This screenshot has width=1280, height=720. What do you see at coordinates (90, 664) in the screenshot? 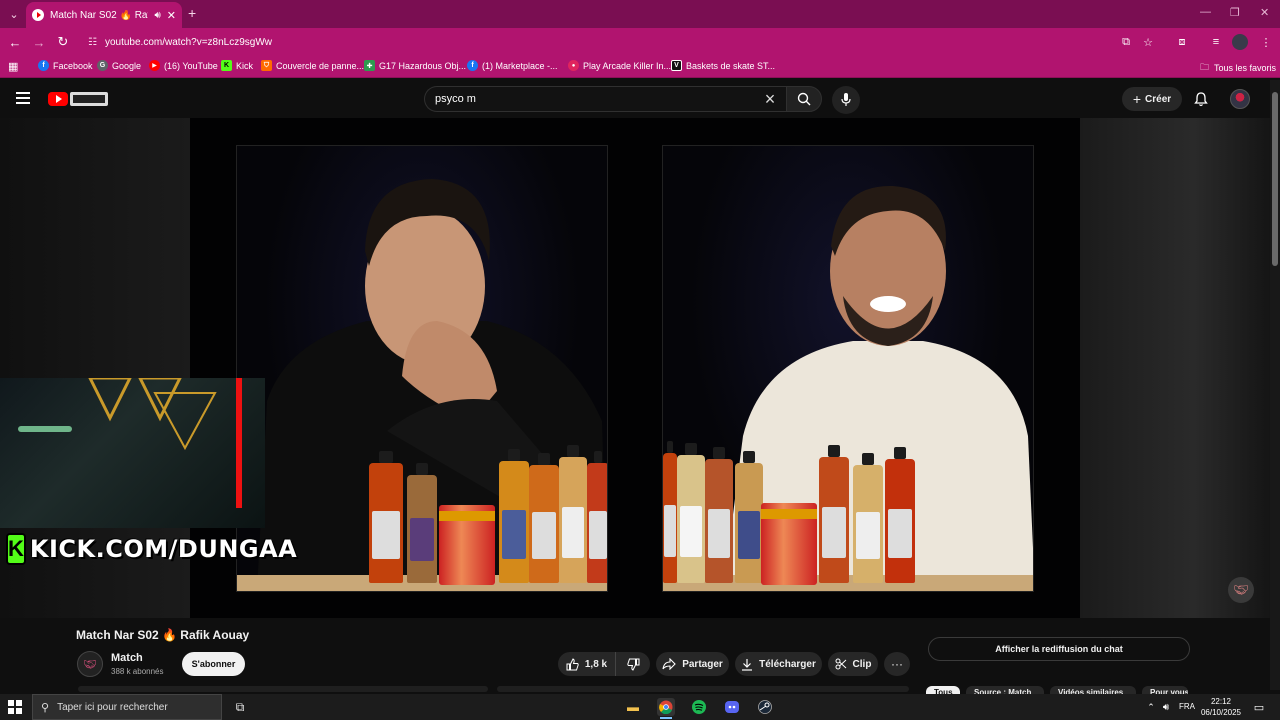
I see `channel-avatar: 🤝︎` at bounding box center [90, 664].